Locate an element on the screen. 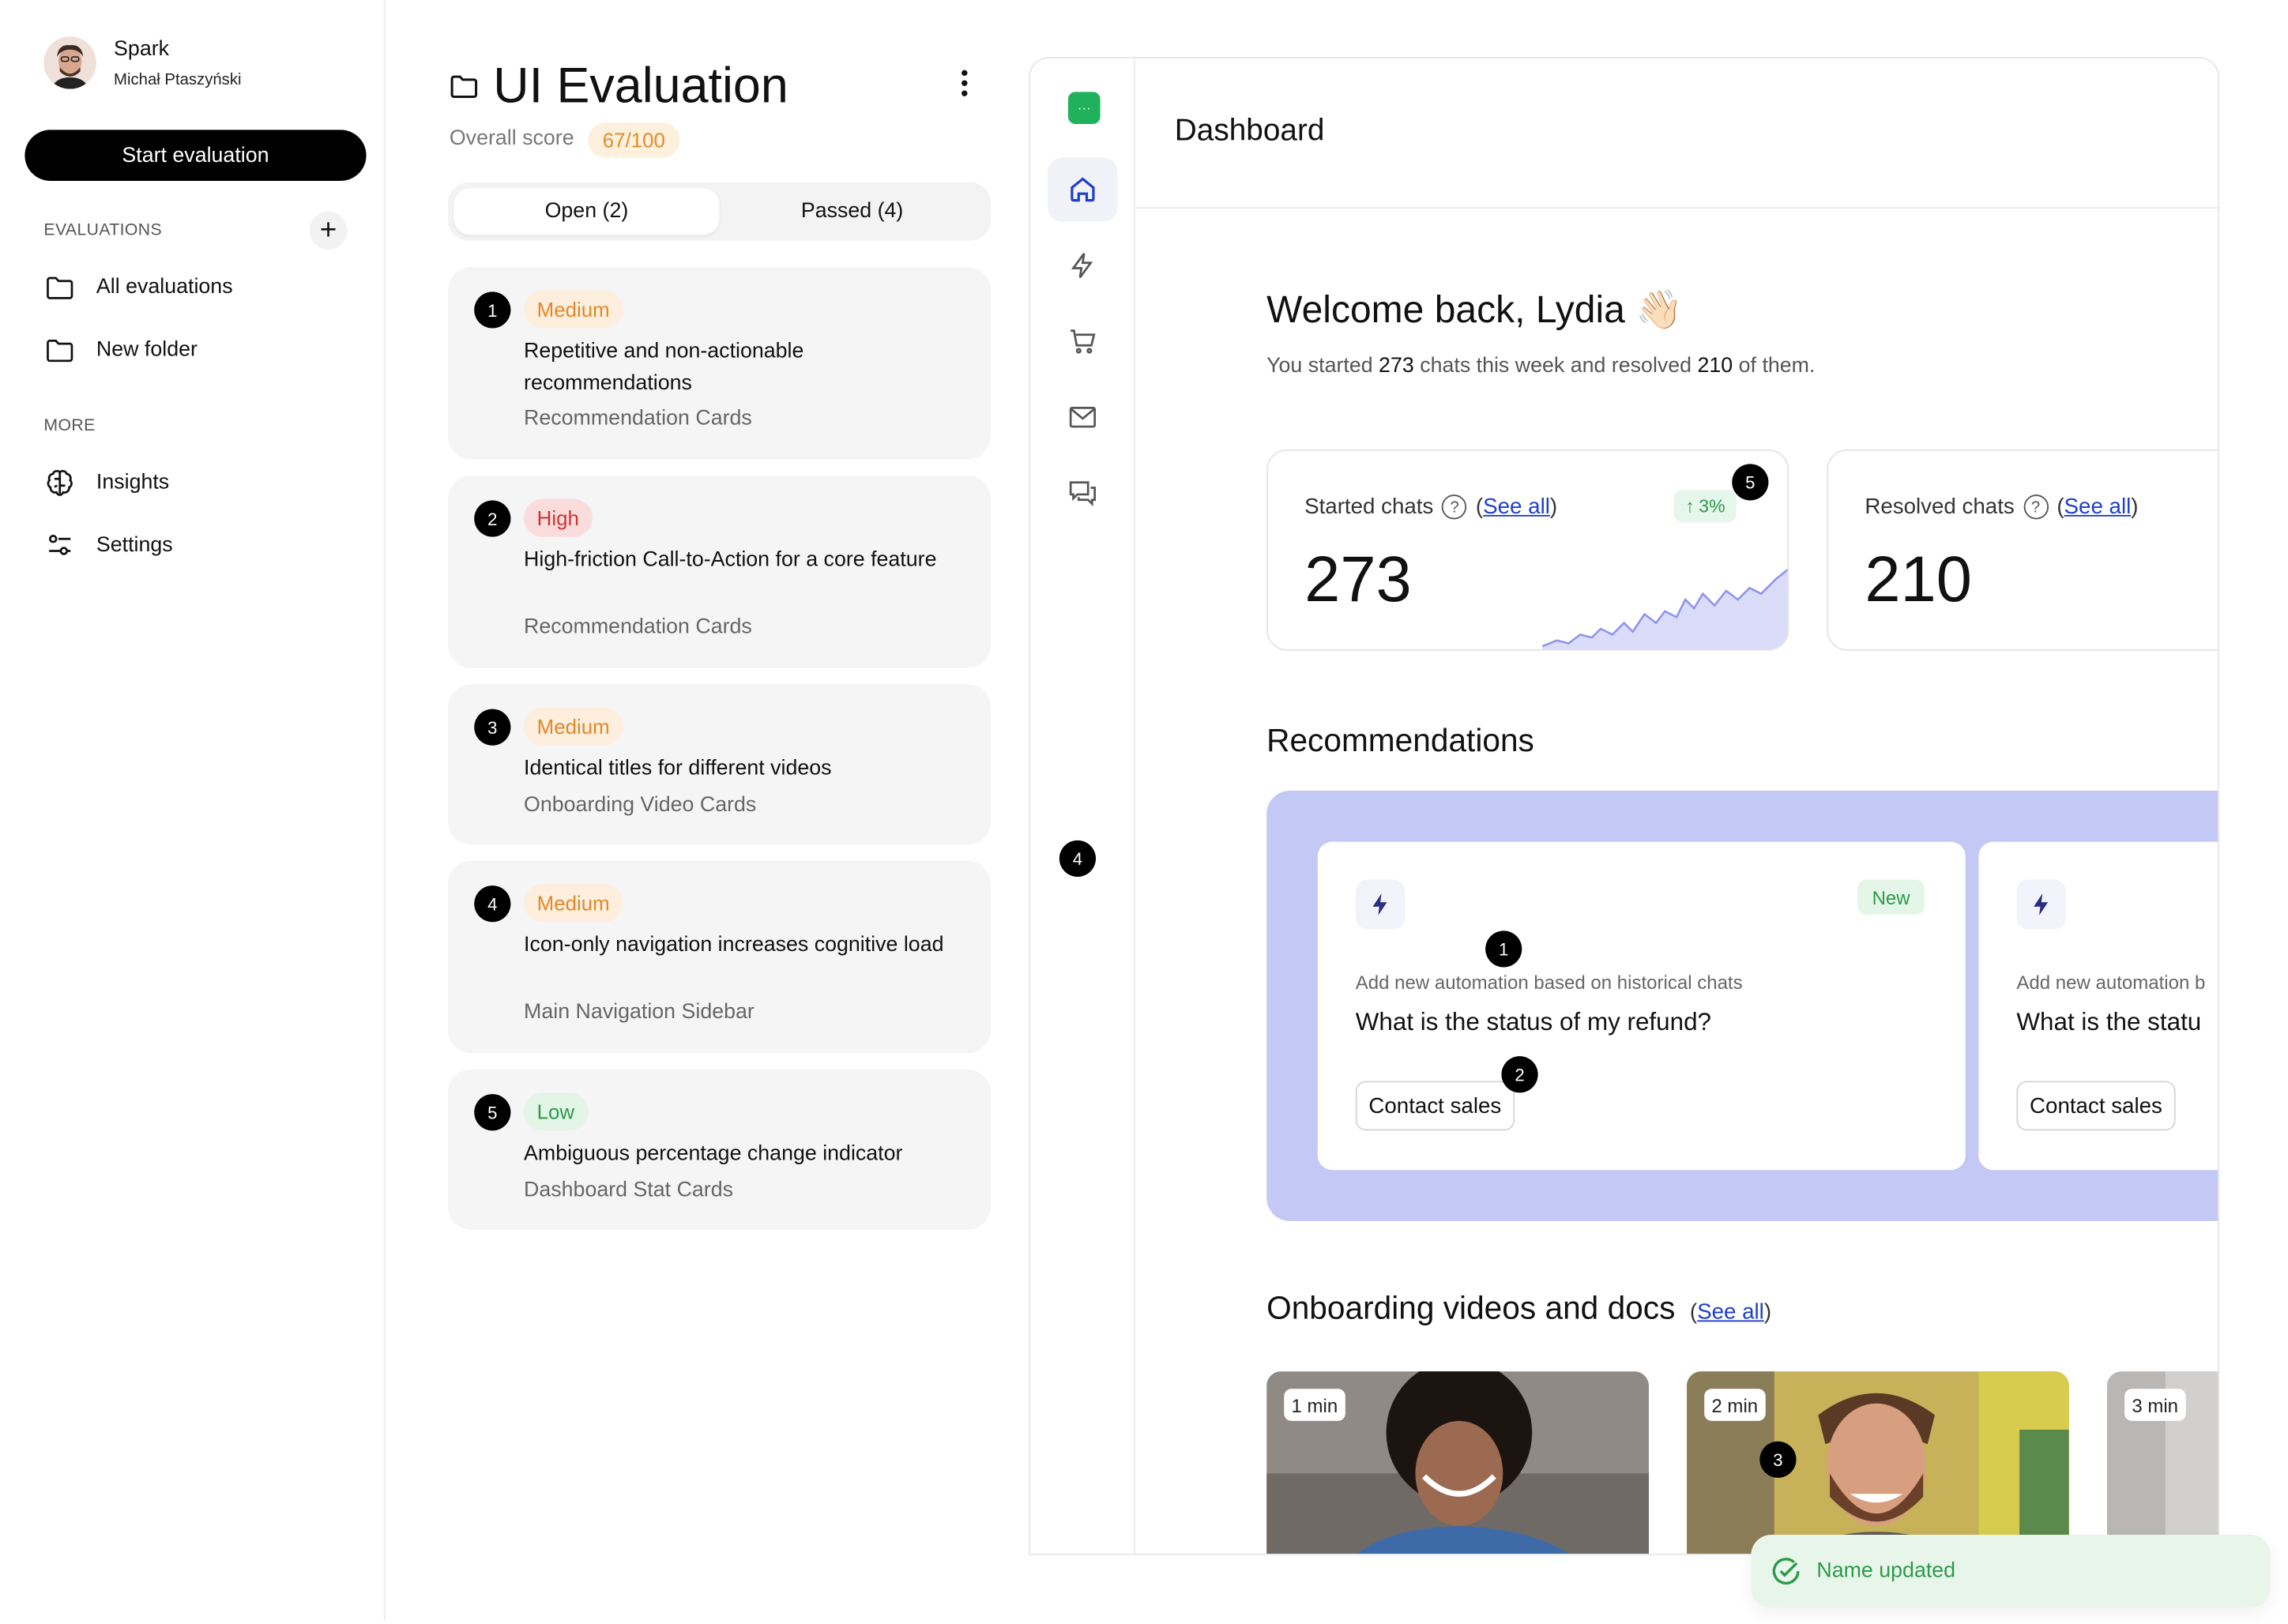 The width and height of the screenshot is (2288, 1624). annotation-marker: 3 is located at coordinates (1778, 1459).